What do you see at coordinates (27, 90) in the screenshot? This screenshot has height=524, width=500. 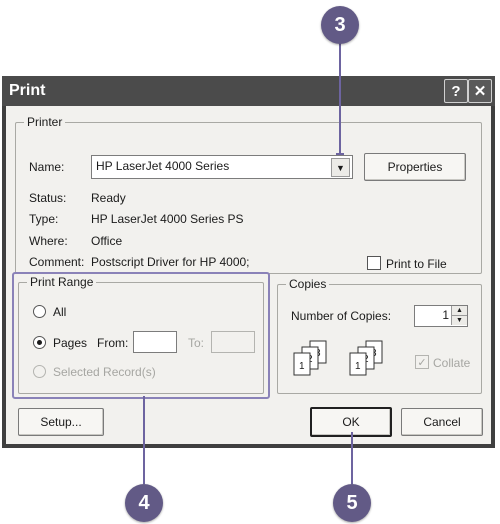 I see `dialog-title: Print` at bounding box center [27, 90].